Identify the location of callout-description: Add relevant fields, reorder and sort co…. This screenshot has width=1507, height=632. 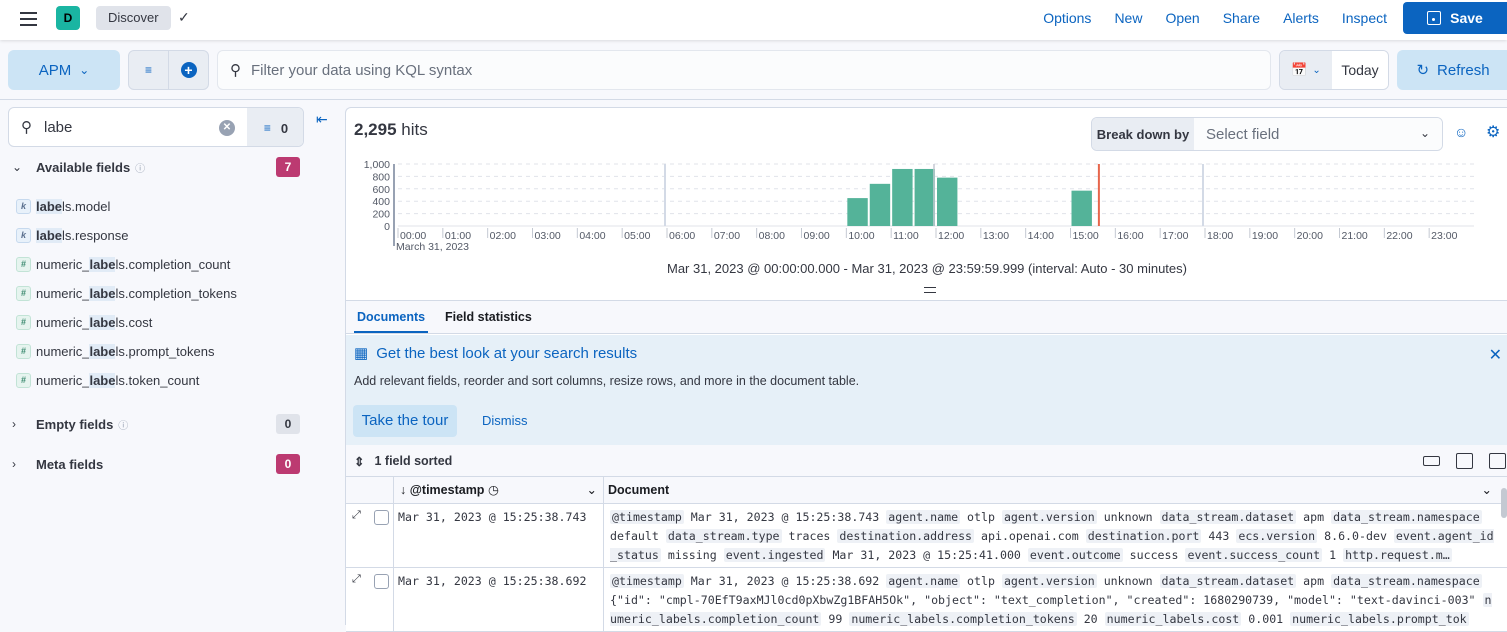
(607, 381).